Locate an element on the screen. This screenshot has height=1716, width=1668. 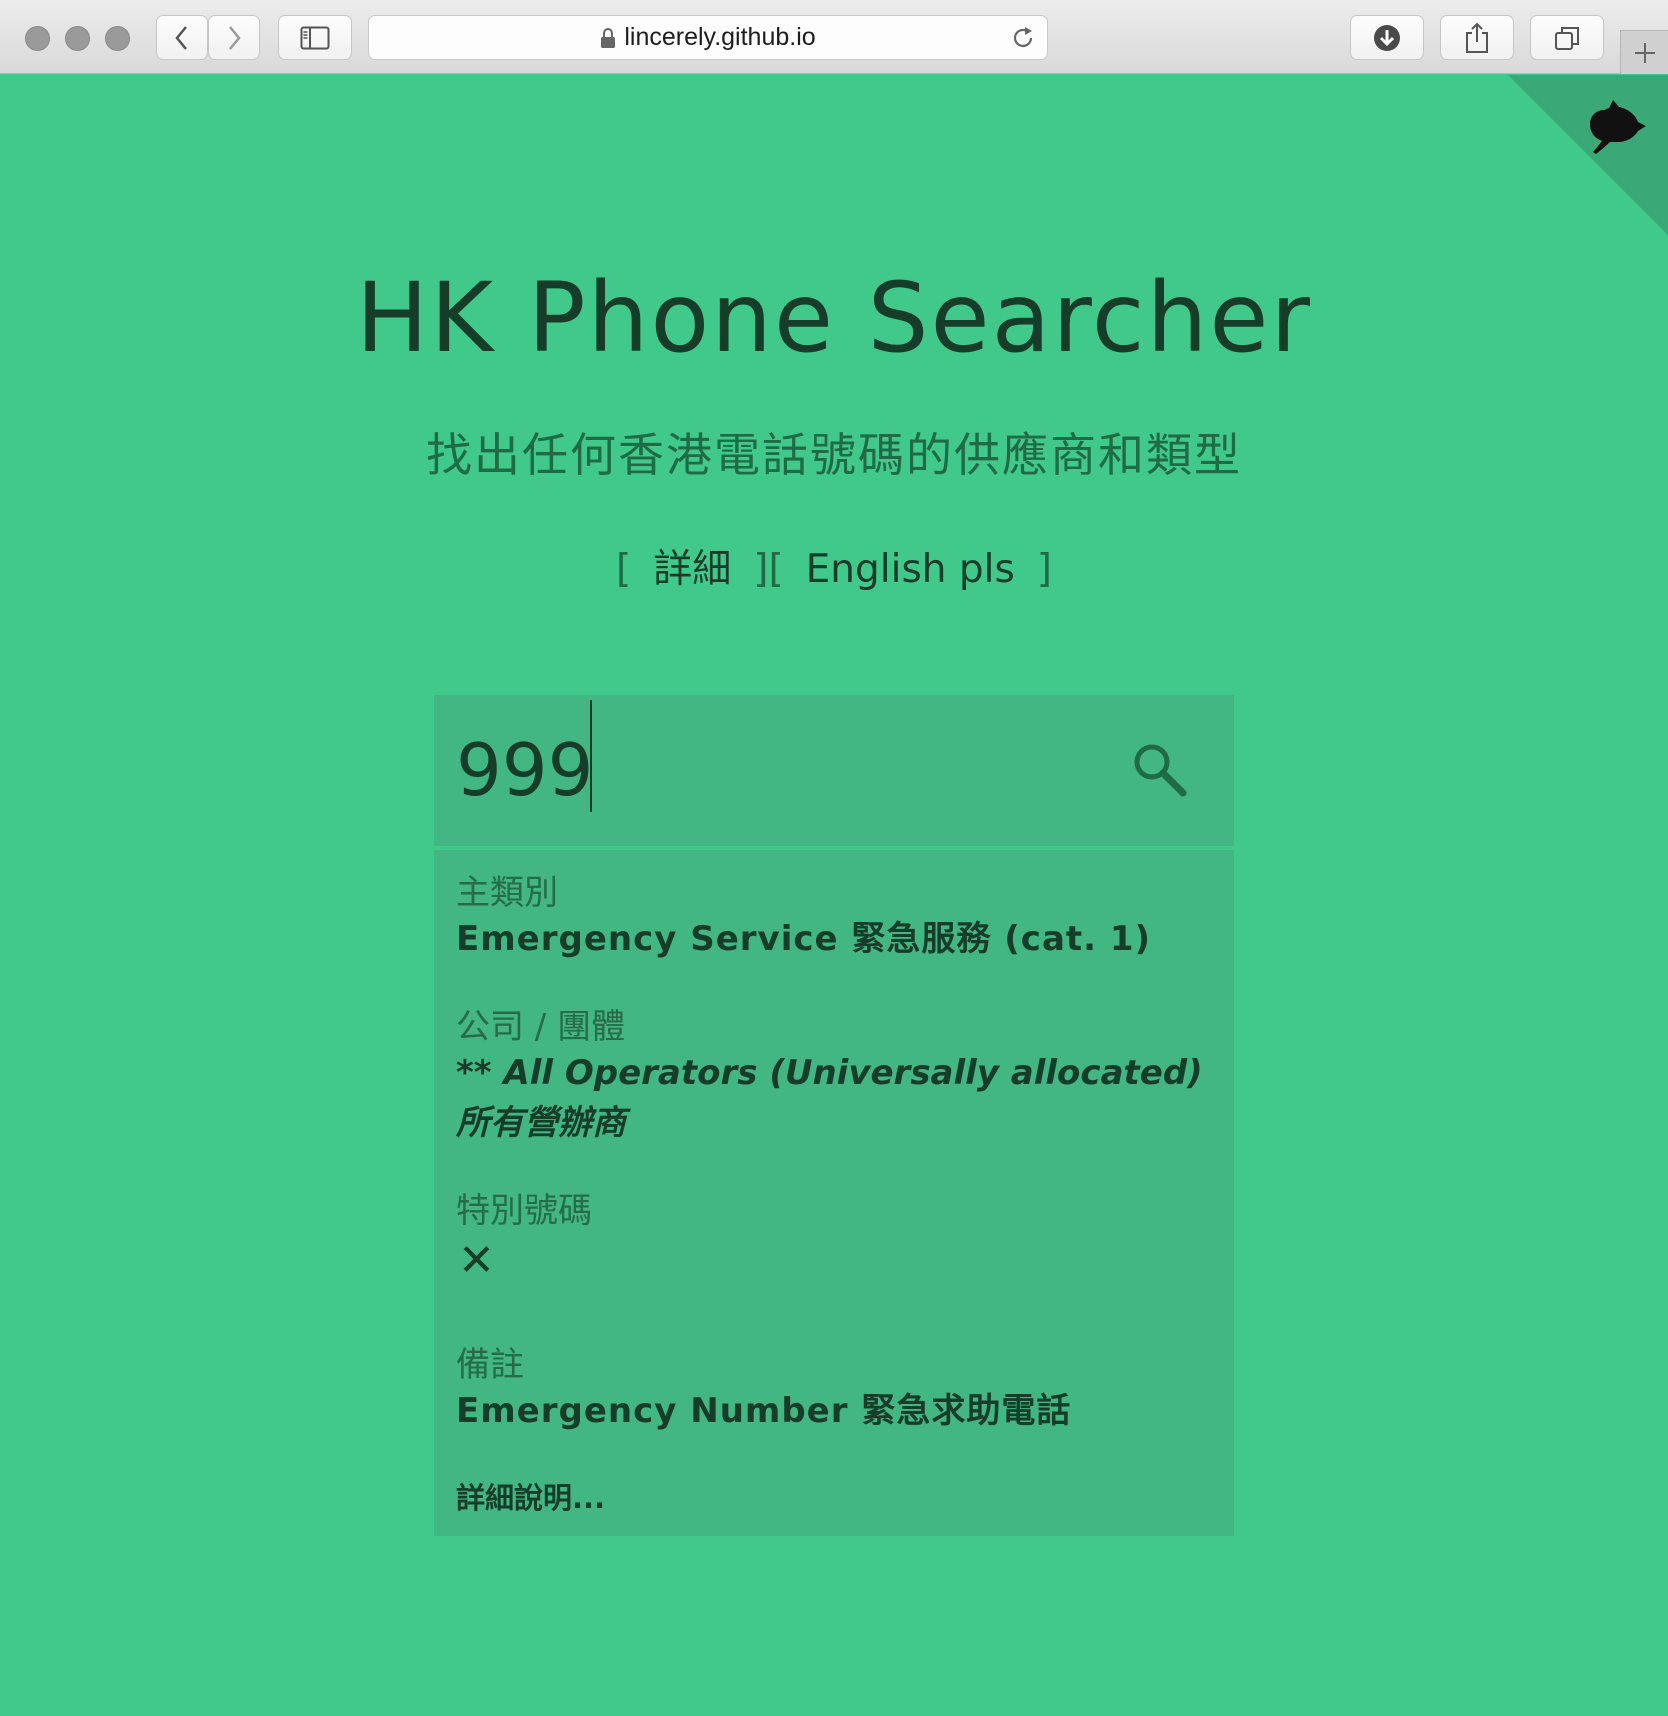
lock-icon is located at coordinates (608, 37).